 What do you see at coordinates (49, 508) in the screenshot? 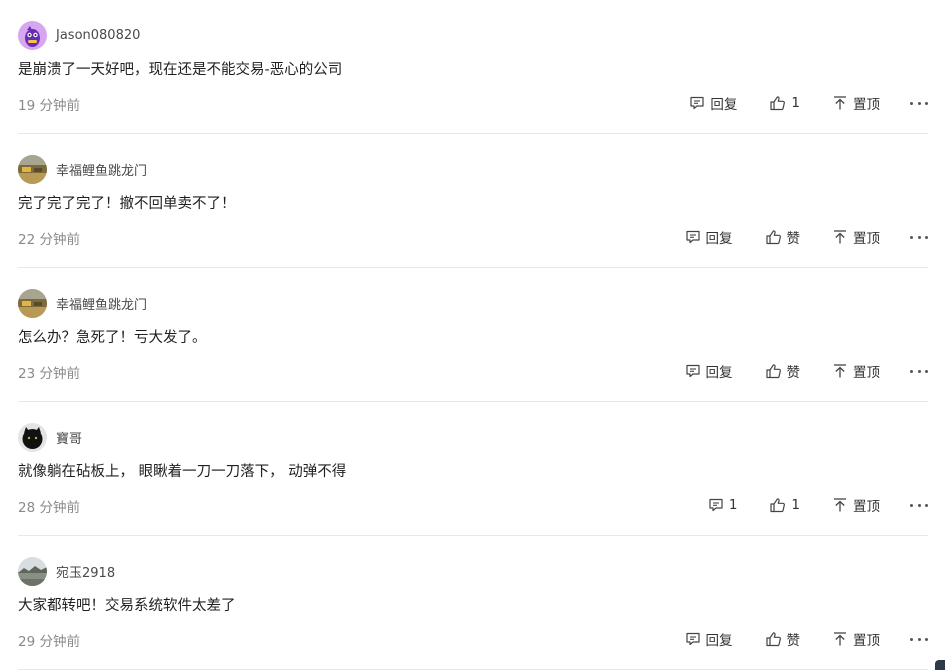
I see `comment-time: 28 分钟前` at bounding box center [49, 508].